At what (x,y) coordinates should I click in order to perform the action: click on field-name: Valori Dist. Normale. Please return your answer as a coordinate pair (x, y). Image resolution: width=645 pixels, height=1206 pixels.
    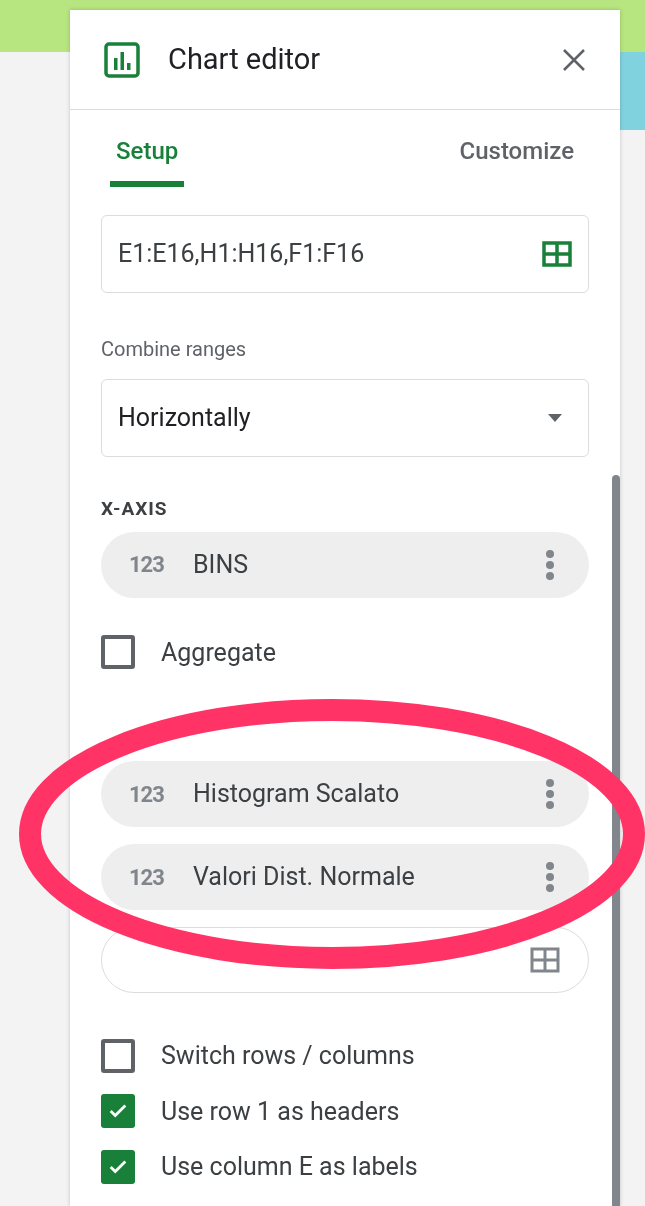
    Looking at the image, I should click on (304, 877).